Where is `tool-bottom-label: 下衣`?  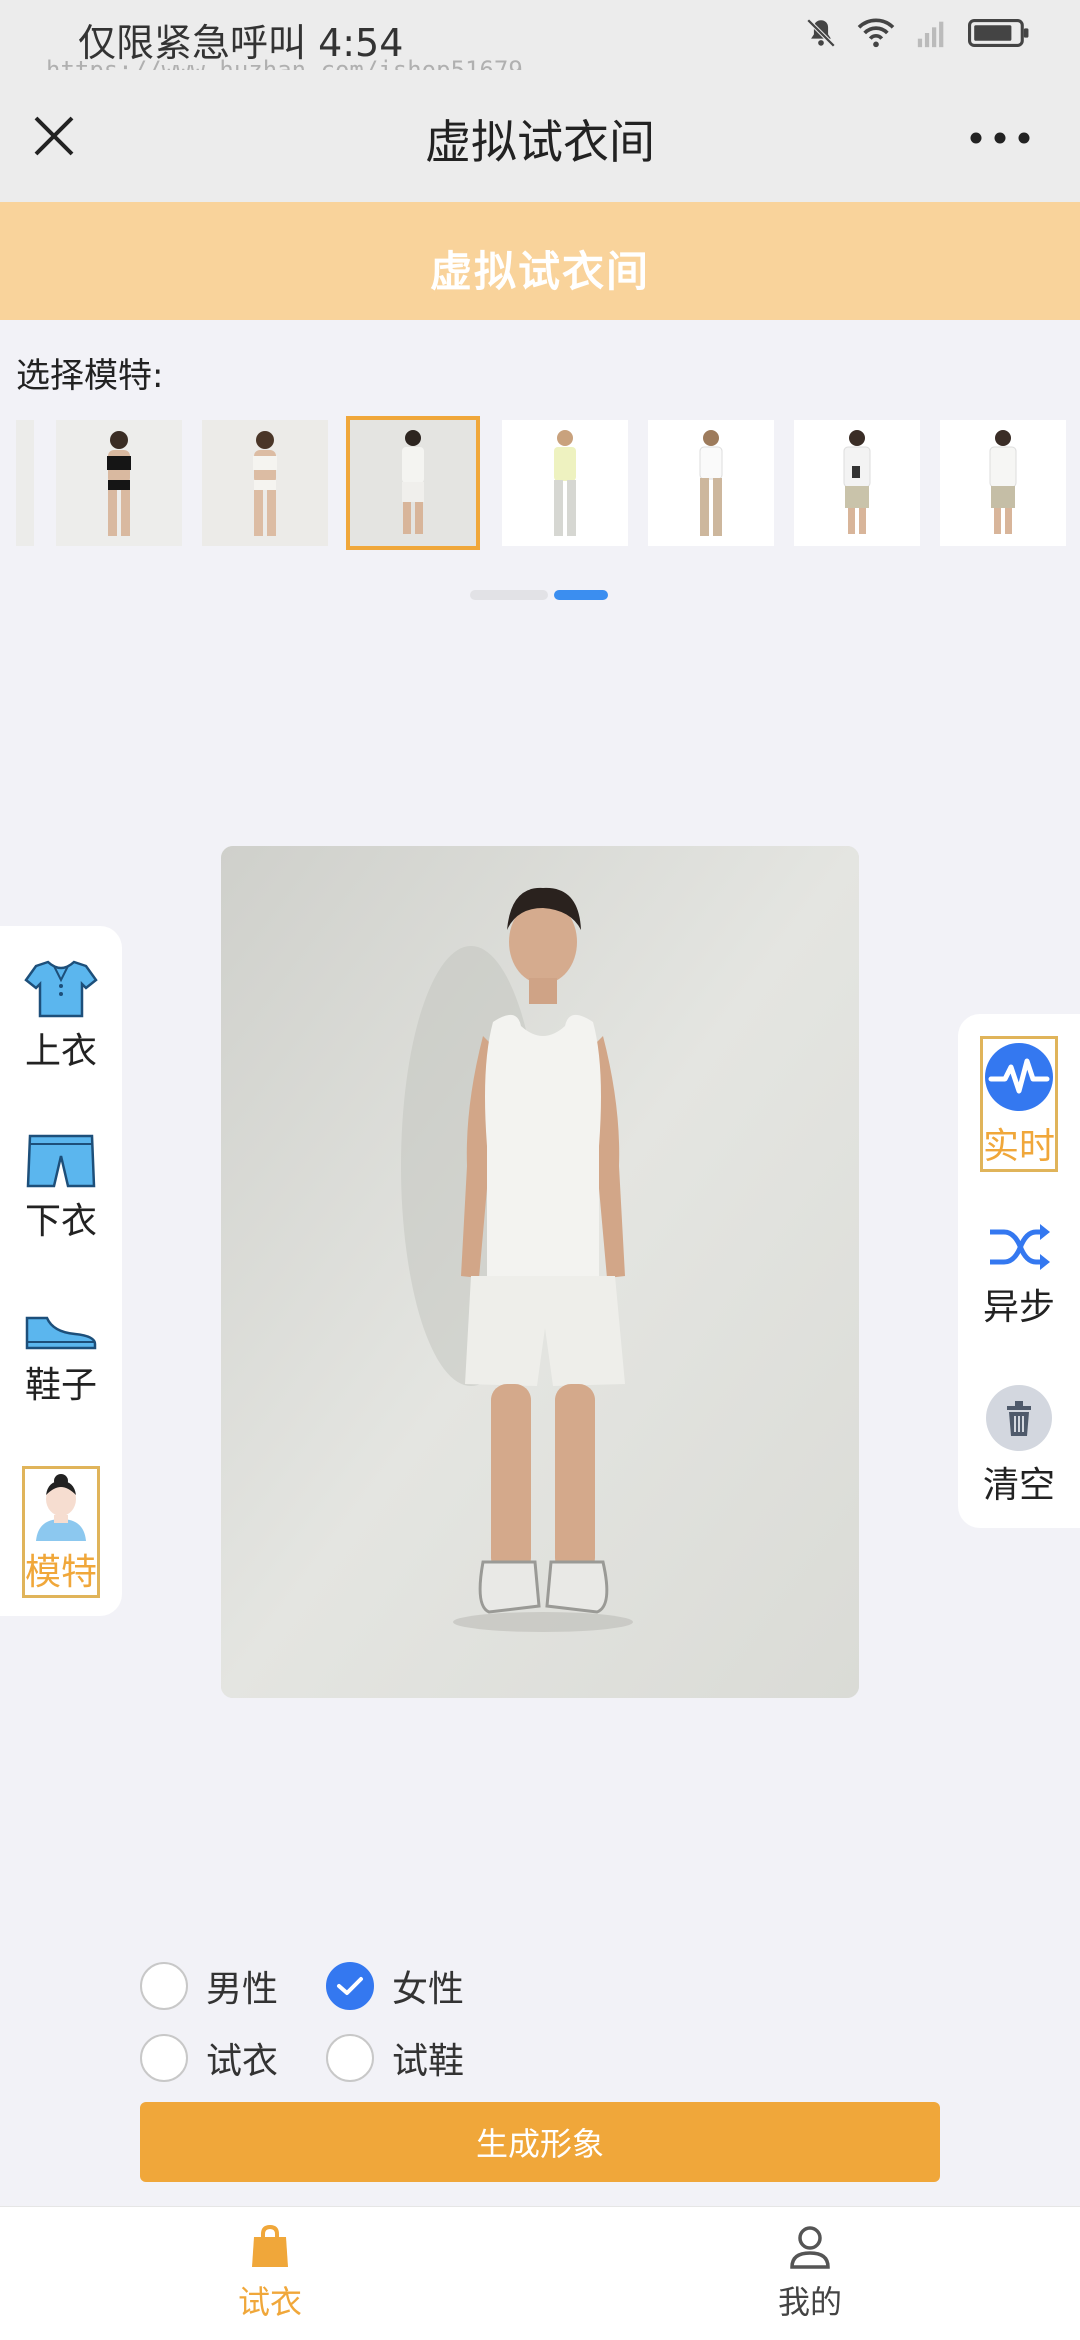
tool-bottom-label: 下衣 is located at coordinates (60, 1221).